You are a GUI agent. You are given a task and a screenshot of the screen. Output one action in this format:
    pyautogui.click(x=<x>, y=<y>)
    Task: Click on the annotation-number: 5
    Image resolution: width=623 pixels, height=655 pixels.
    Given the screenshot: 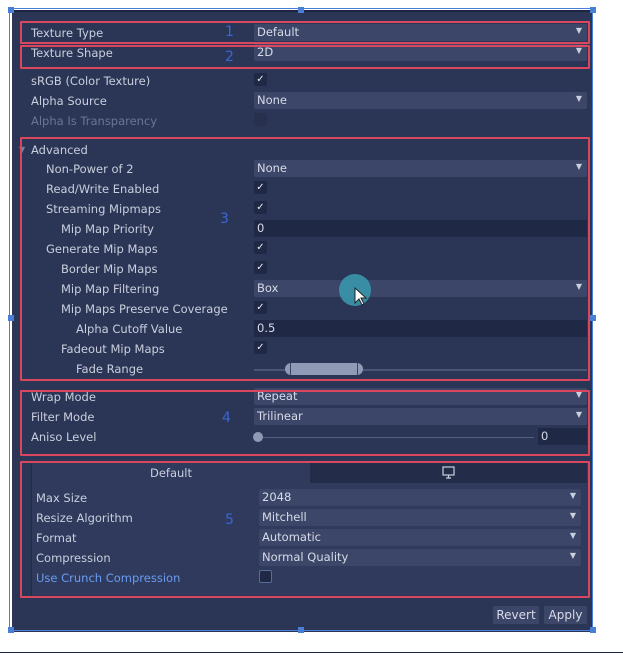 What is the action you would take?
    pyautogui.click(x=229, y=520)
    